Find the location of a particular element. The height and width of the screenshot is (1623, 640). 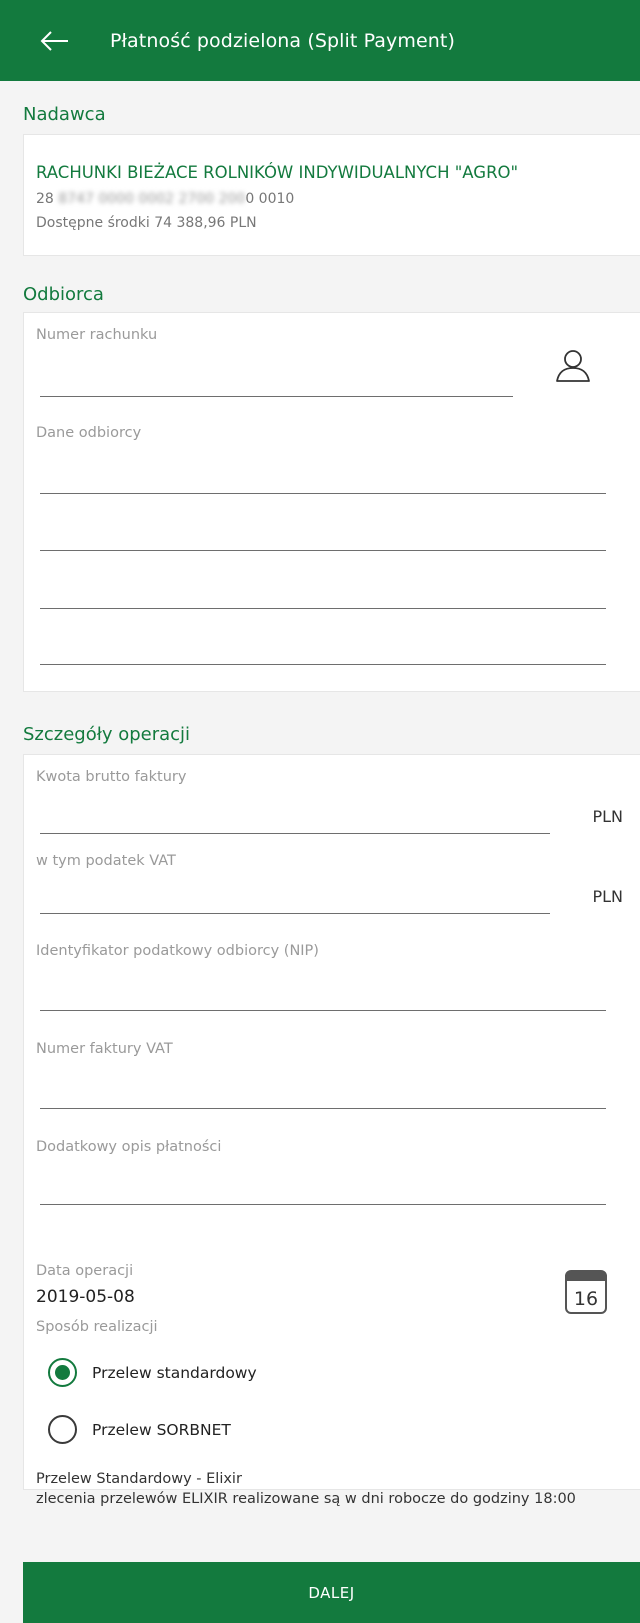

radio-sorbnet-indicator is located at coordinates (62, 1429).